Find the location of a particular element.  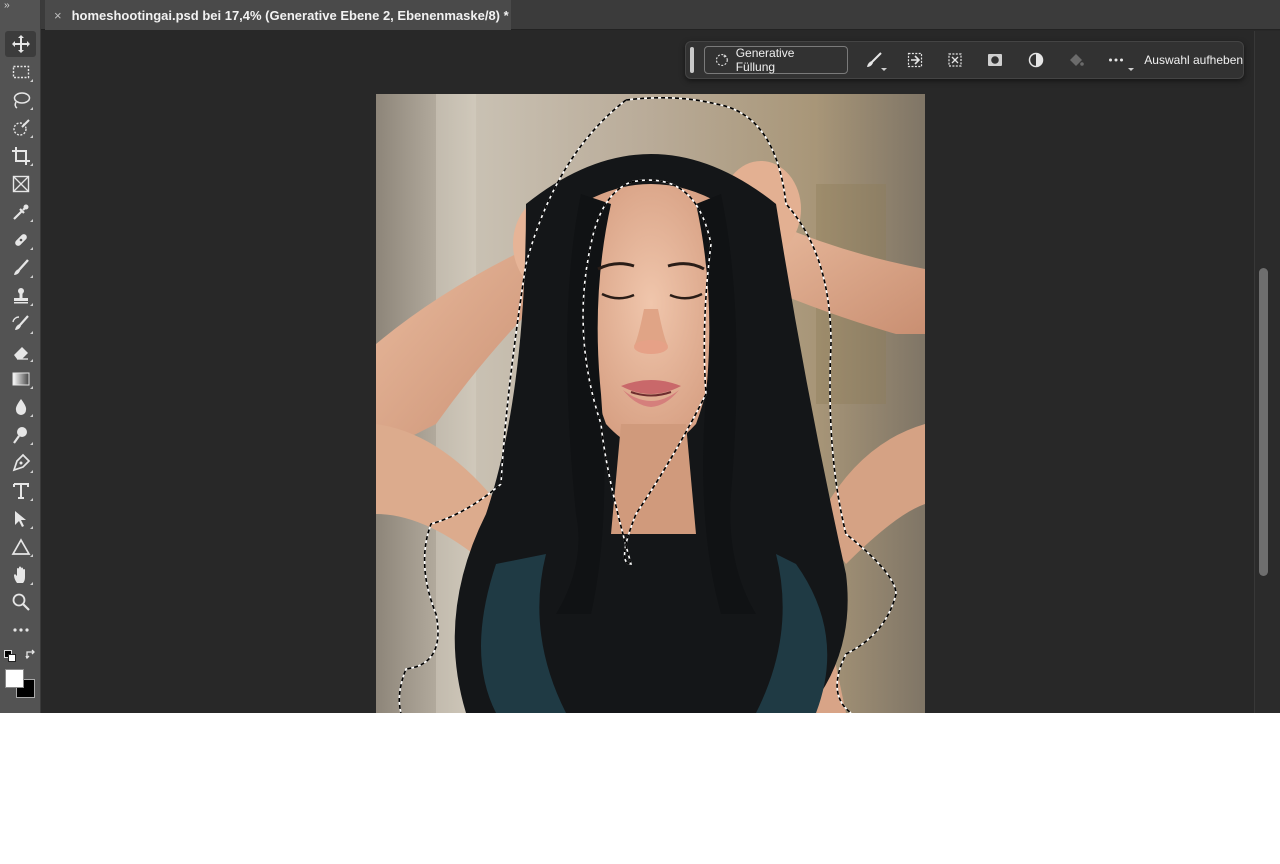

contextual-task-bar: Generative Füllung Auswahl aufheben is located at coordinates (964, 60).